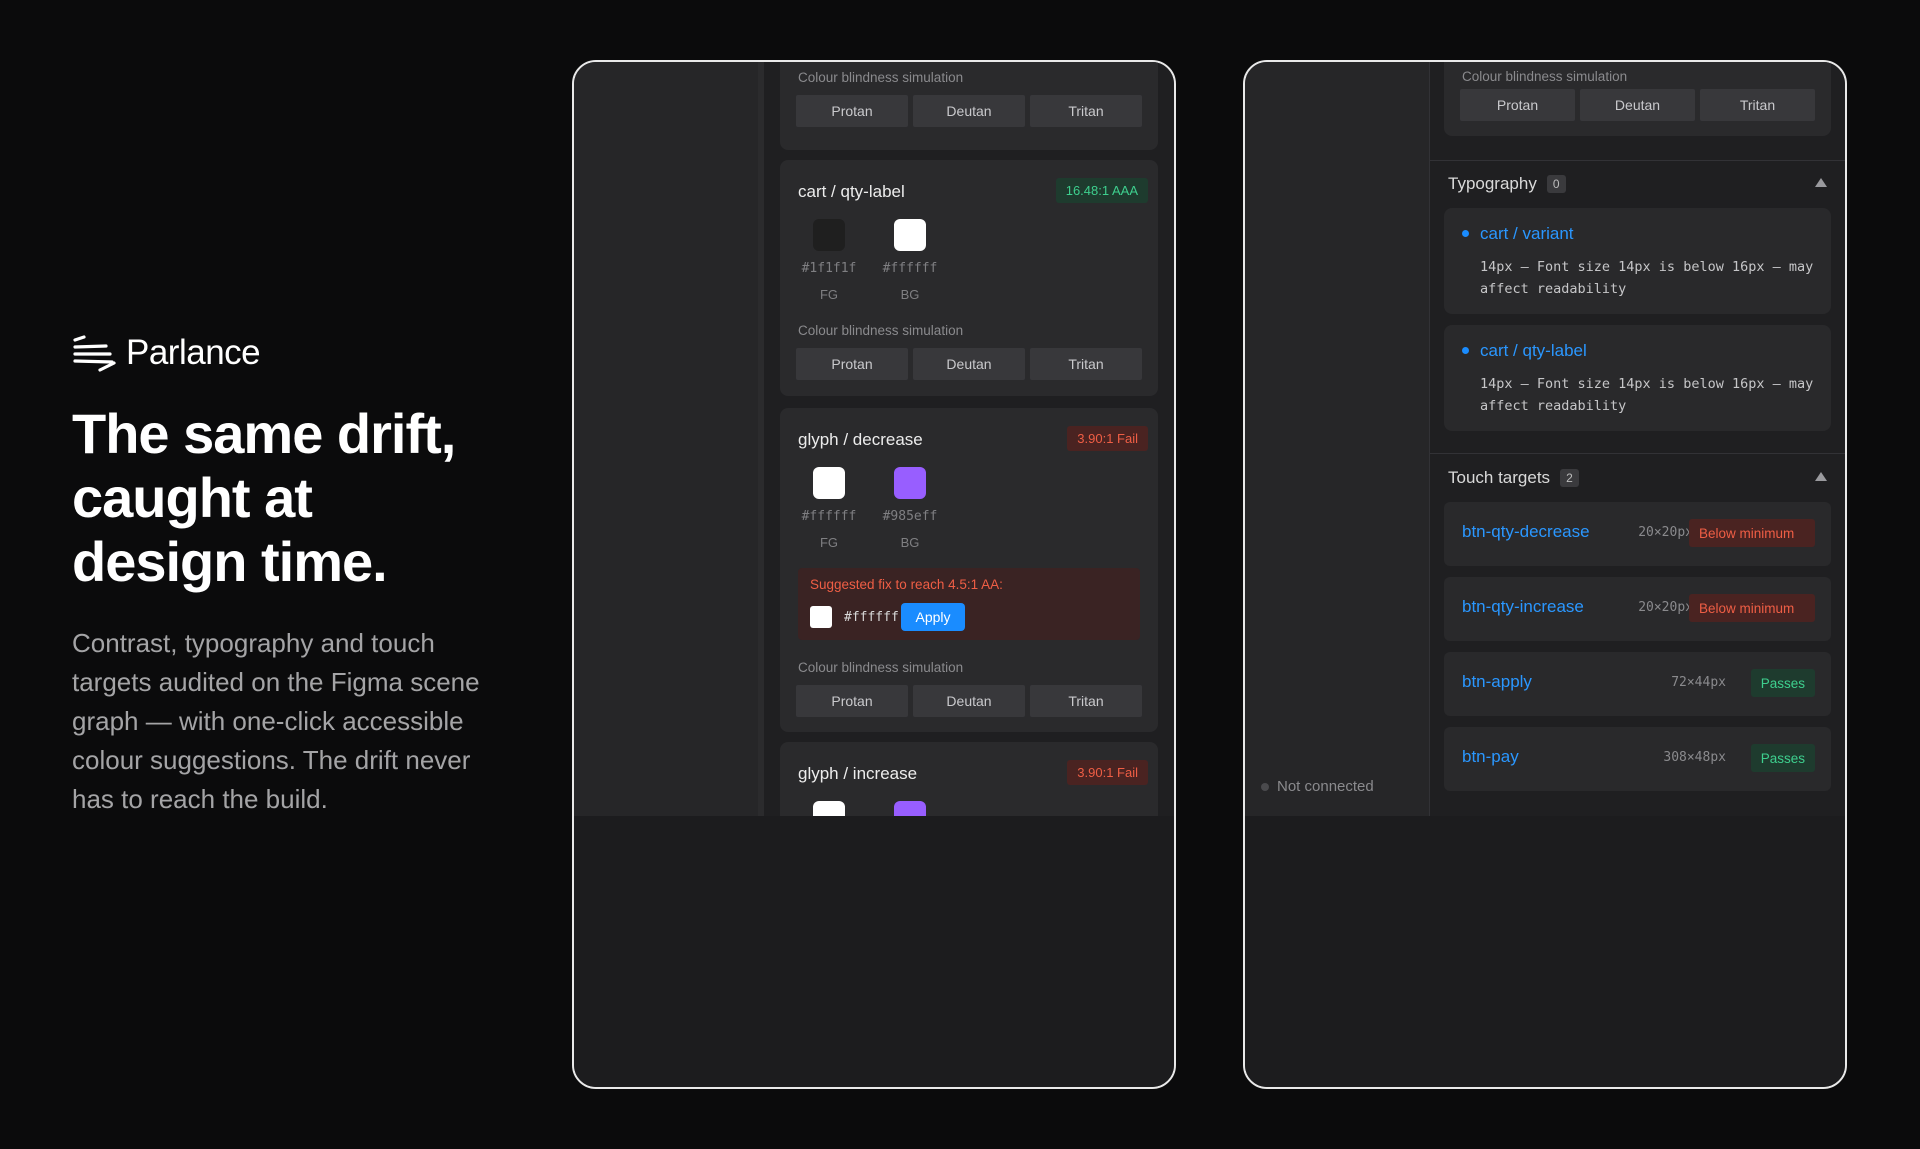  Describe the element at coordinates (1499, 477) in the screenshot. I see `section-title: Touch targets` at that location.